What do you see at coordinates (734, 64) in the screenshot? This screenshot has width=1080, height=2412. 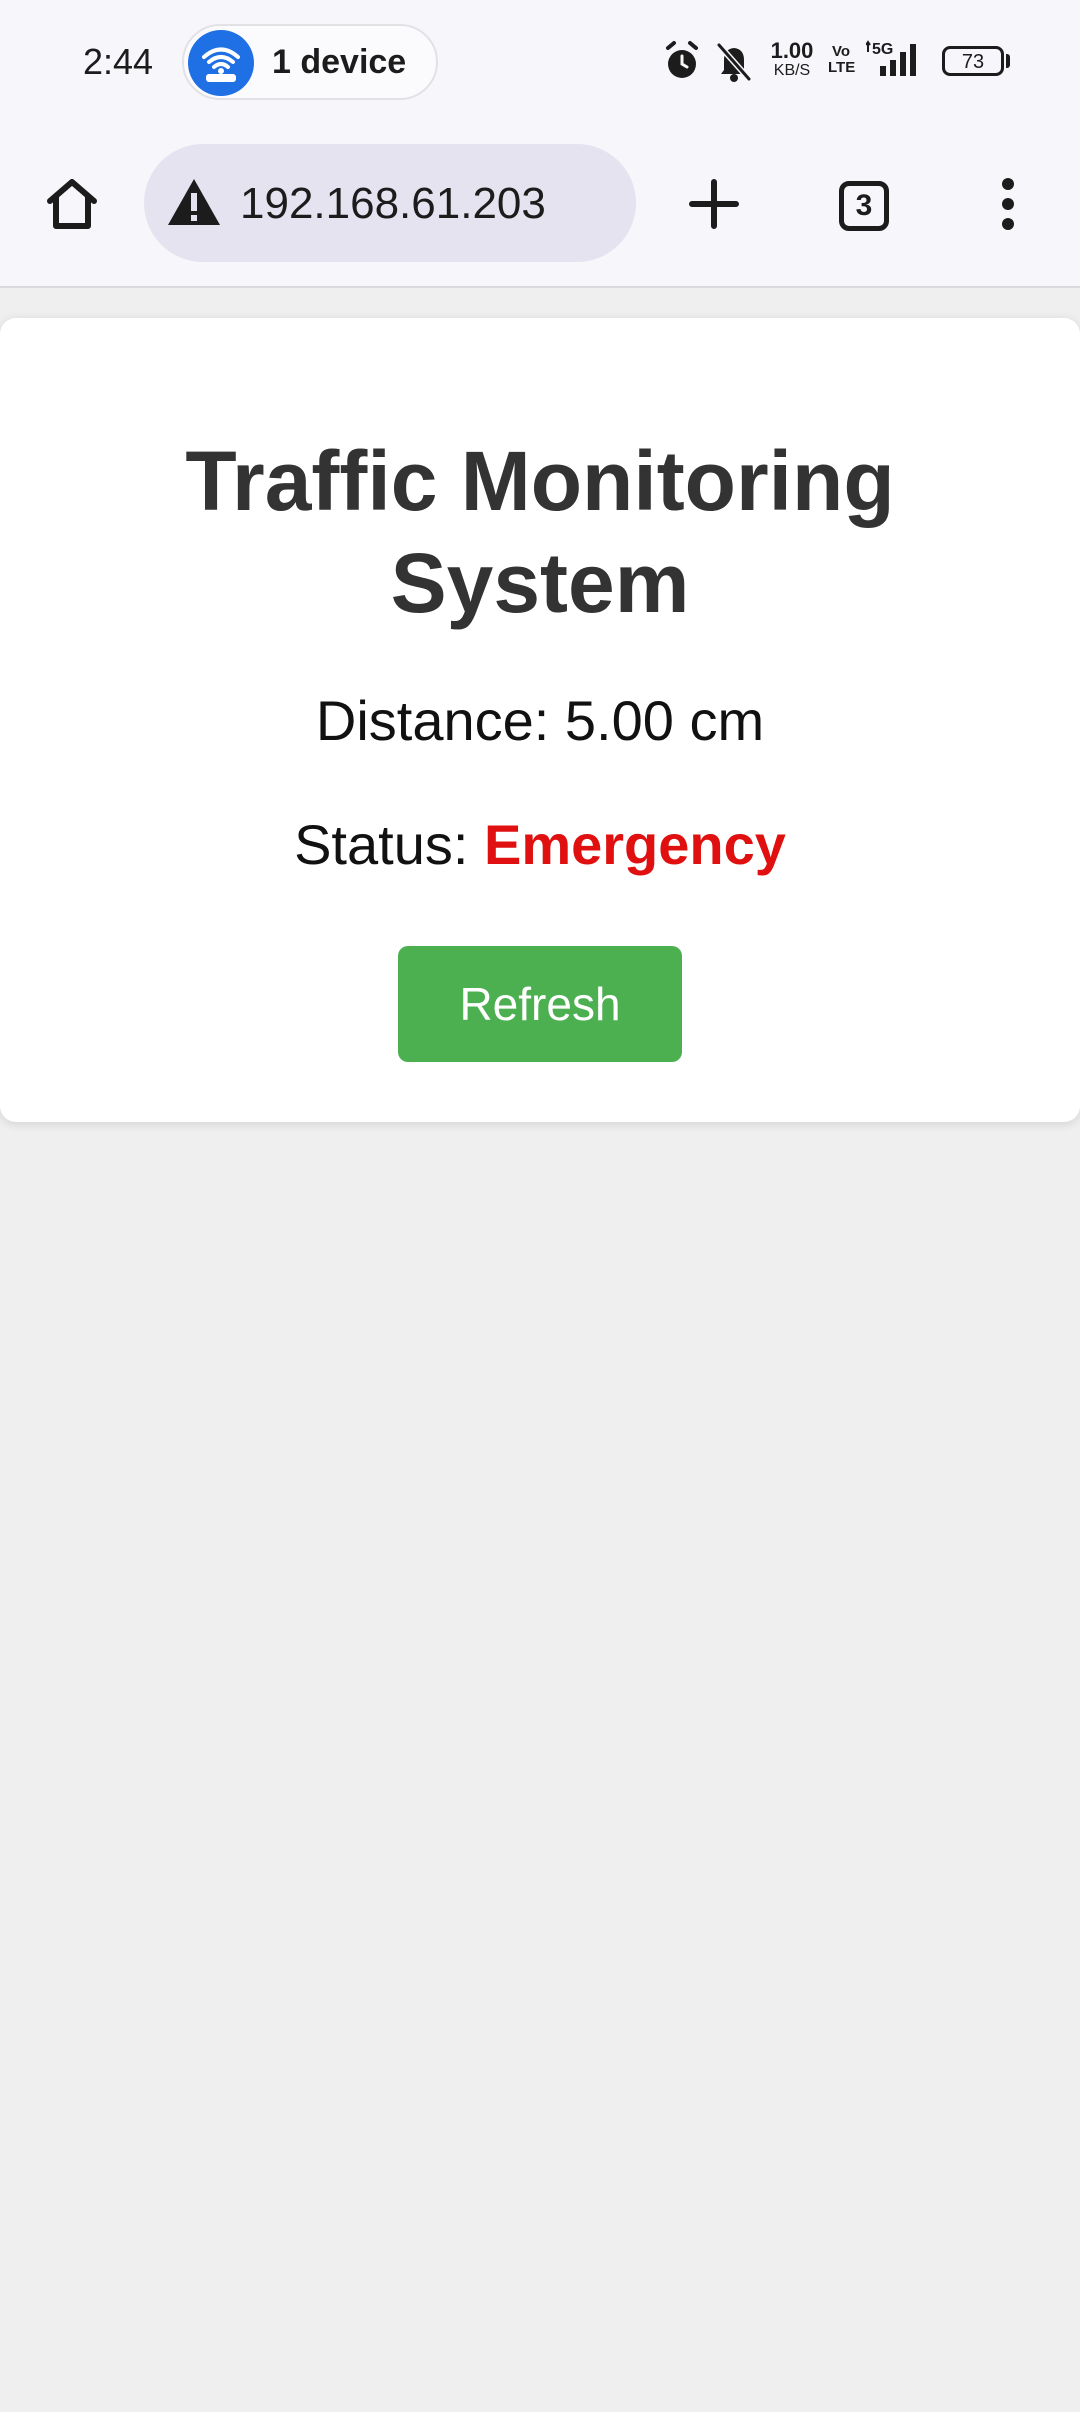 I see `bell-muted-icon` at bounding box center [734, 64].